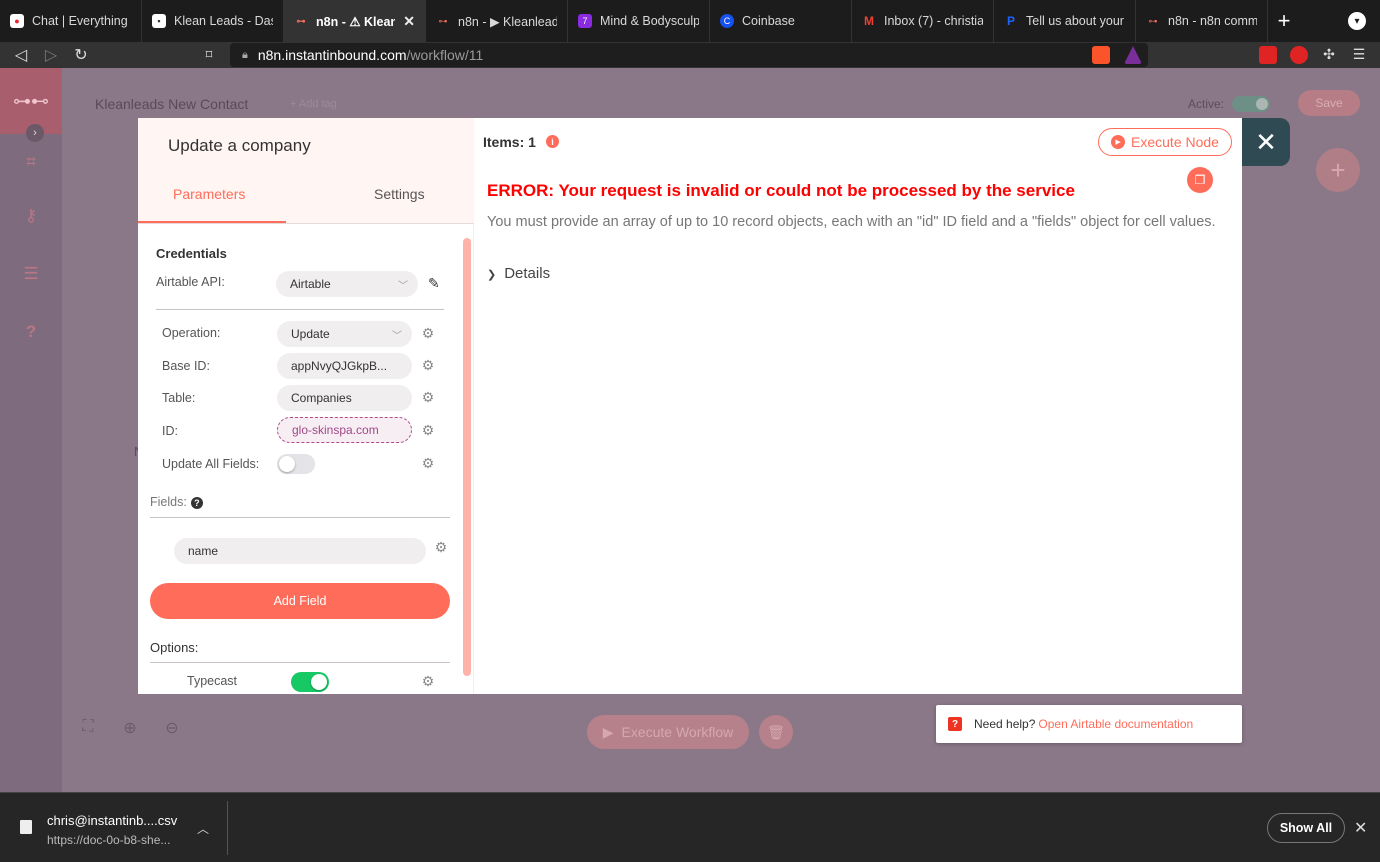 This screenshot has height=862, width=1380. What do you see at coordinates (176, 502) in the screenshot?
I see `fields-label: Fields:?` at bounding box center [176, 502].